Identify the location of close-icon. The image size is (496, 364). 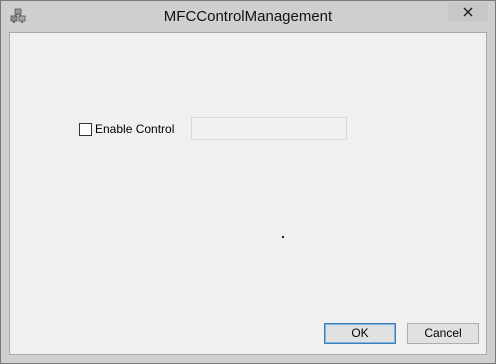
(468, 12).